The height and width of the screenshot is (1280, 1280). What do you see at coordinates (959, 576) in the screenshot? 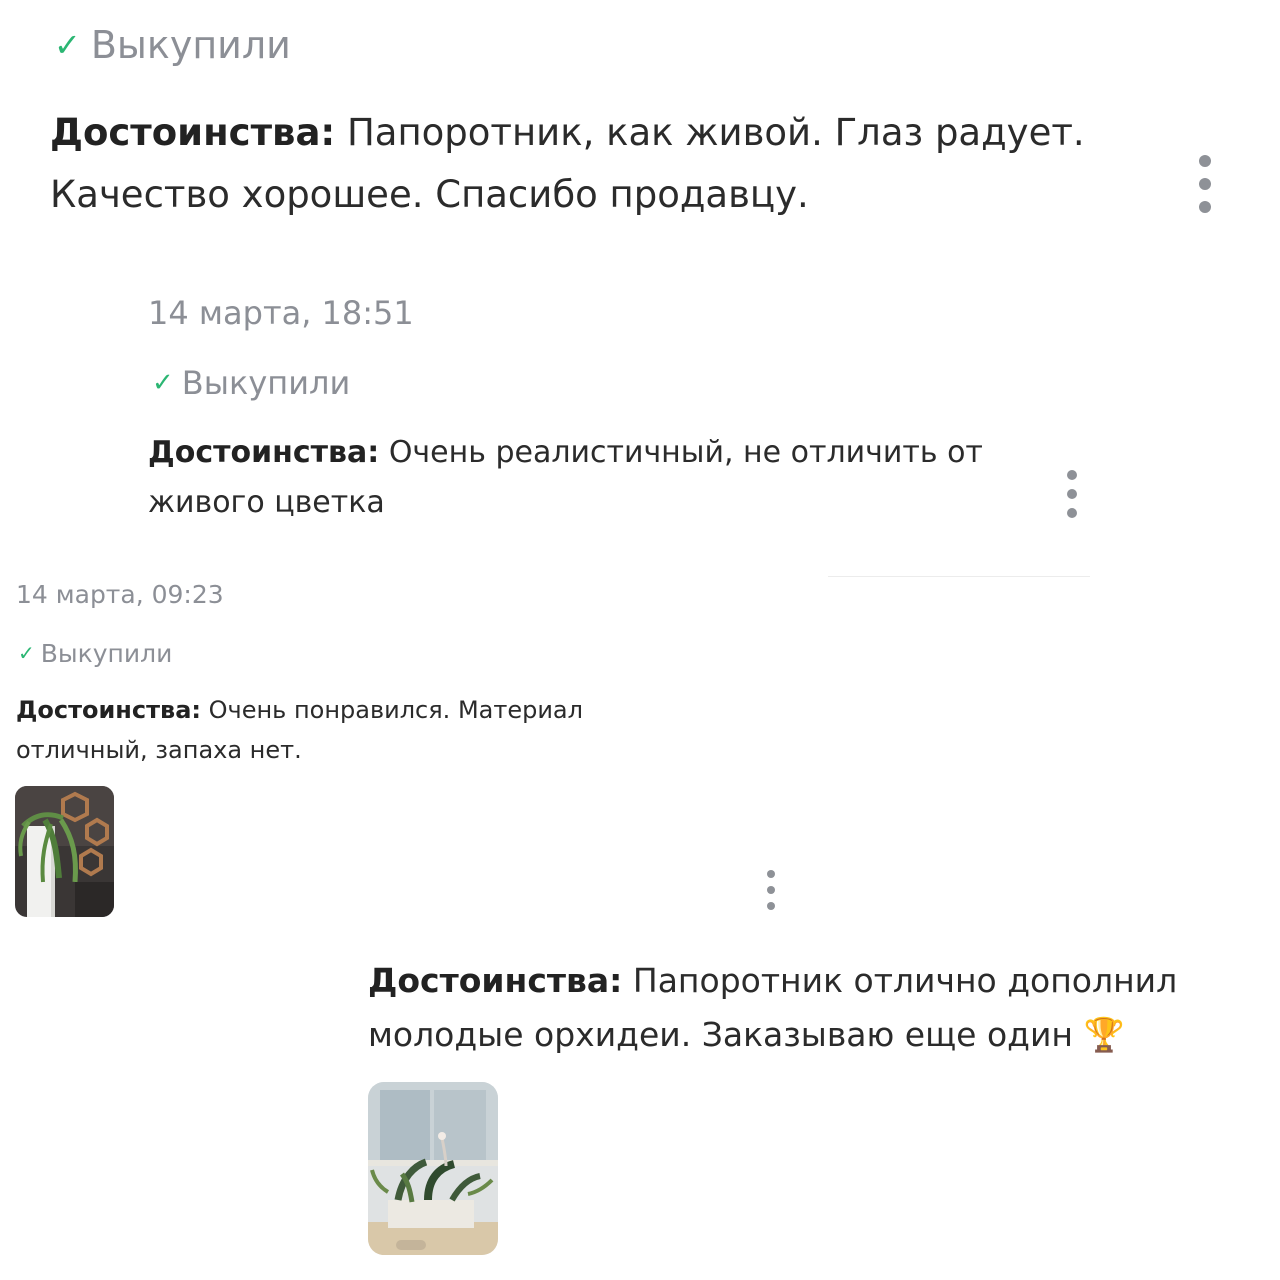
I see `divider` at bounding box center [959, 576].